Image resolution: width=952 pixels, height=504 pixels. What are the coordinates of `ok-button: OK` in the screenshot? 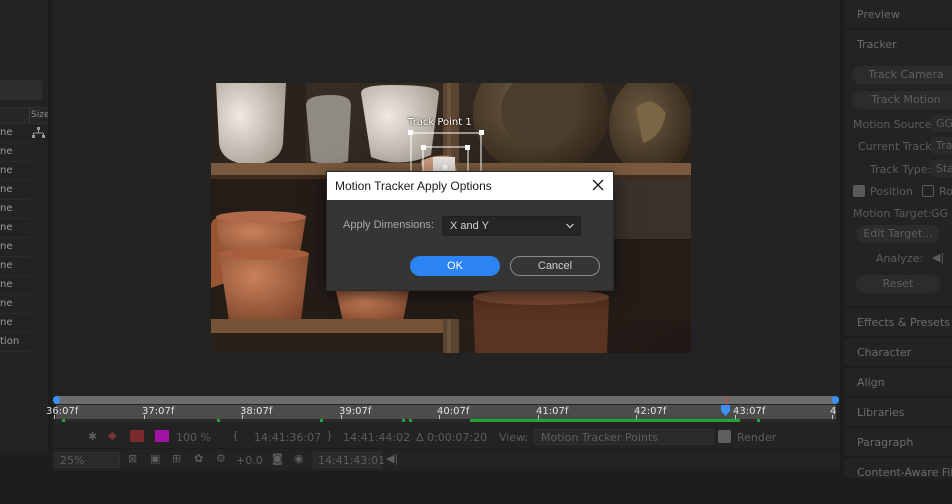 It's located at (455, 266).